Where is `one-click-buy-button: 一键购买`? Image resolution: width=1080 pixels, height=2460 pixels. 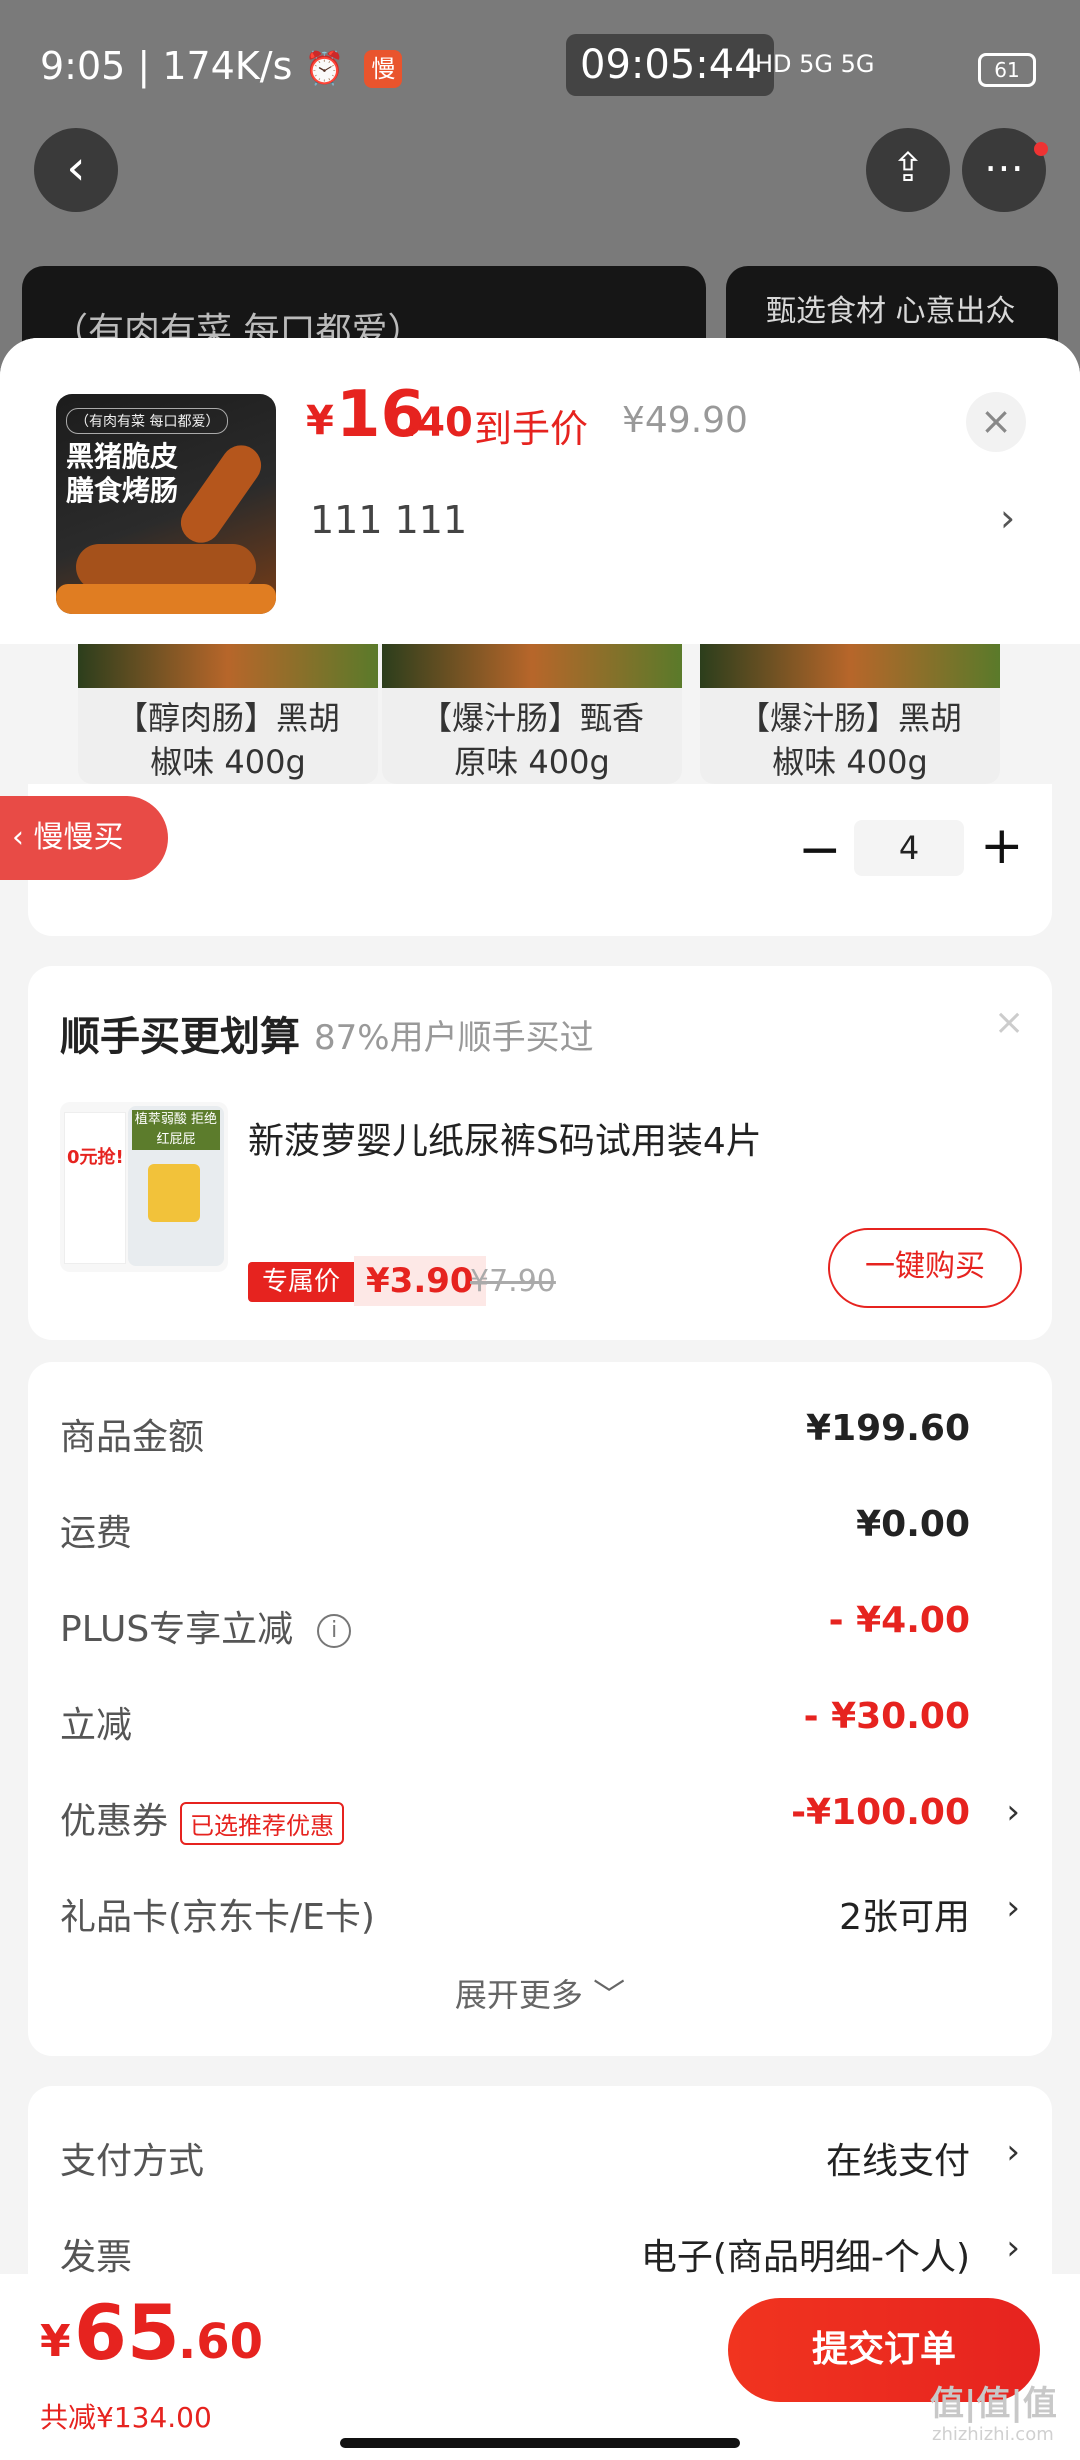 one-click-buy-button: 一键购买 is located at coordinates (925, 1268).